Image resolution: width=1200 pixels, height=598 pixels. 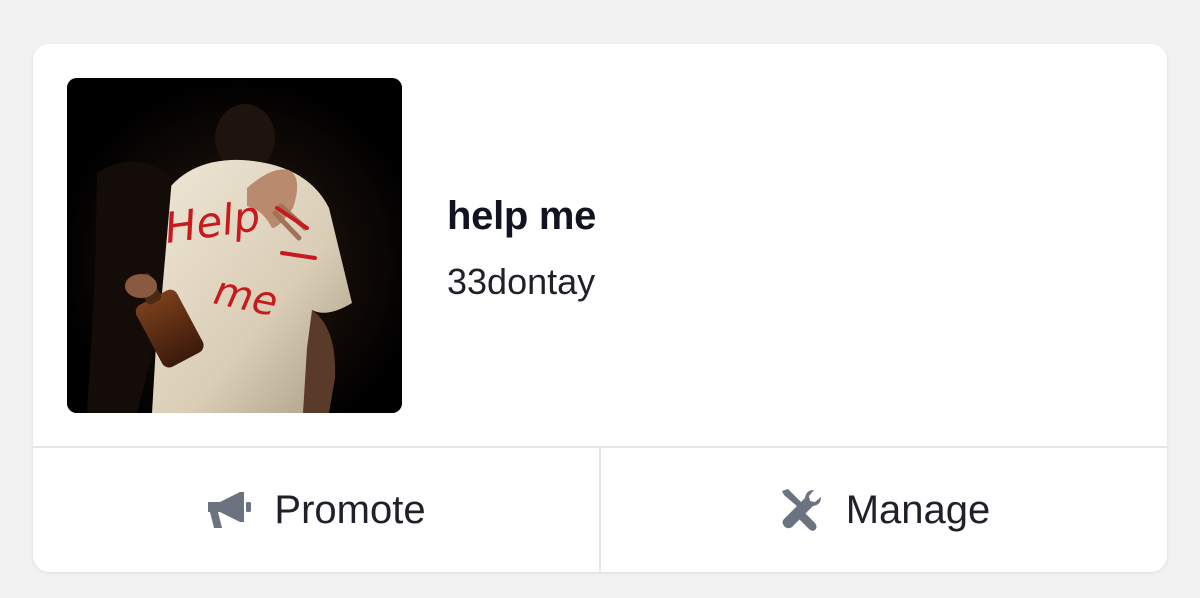 What do you see at coordinates (521, 248) in the screenshot?
I see `track-details: help me 33dontay` at bounding box center [521, 248].